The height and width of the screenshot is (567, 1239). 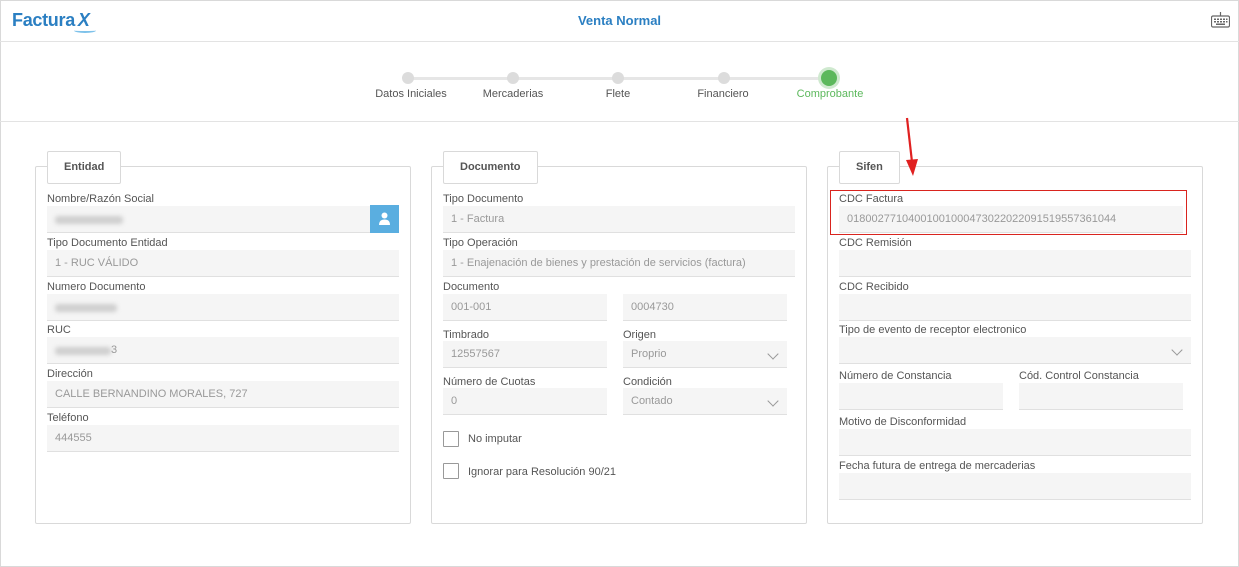 What do you see at coordinates (208, 219) in the screenshot?
I see `nombre-field` at bounding box center [208, 219].